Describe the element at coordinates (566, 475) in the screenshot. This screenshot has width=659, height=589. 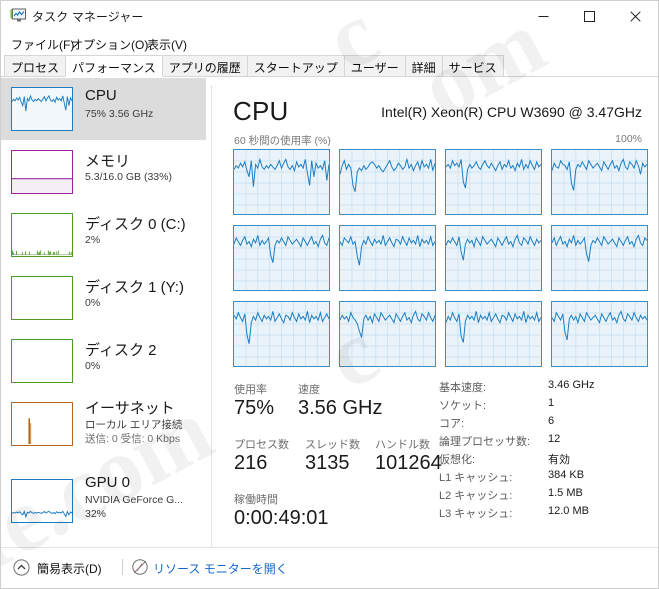
I see `spec-value-5: 384 KB` at that location.